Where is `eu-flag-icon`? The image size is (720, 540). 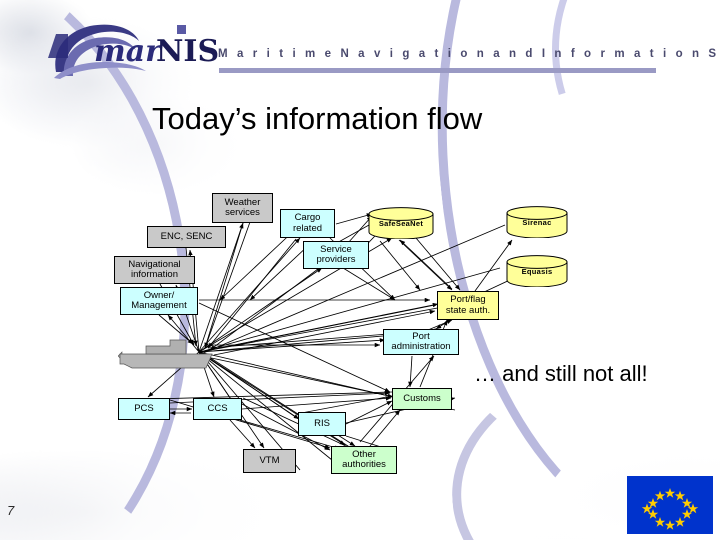
eu-flag-icon is located at coordinates (670, 505).